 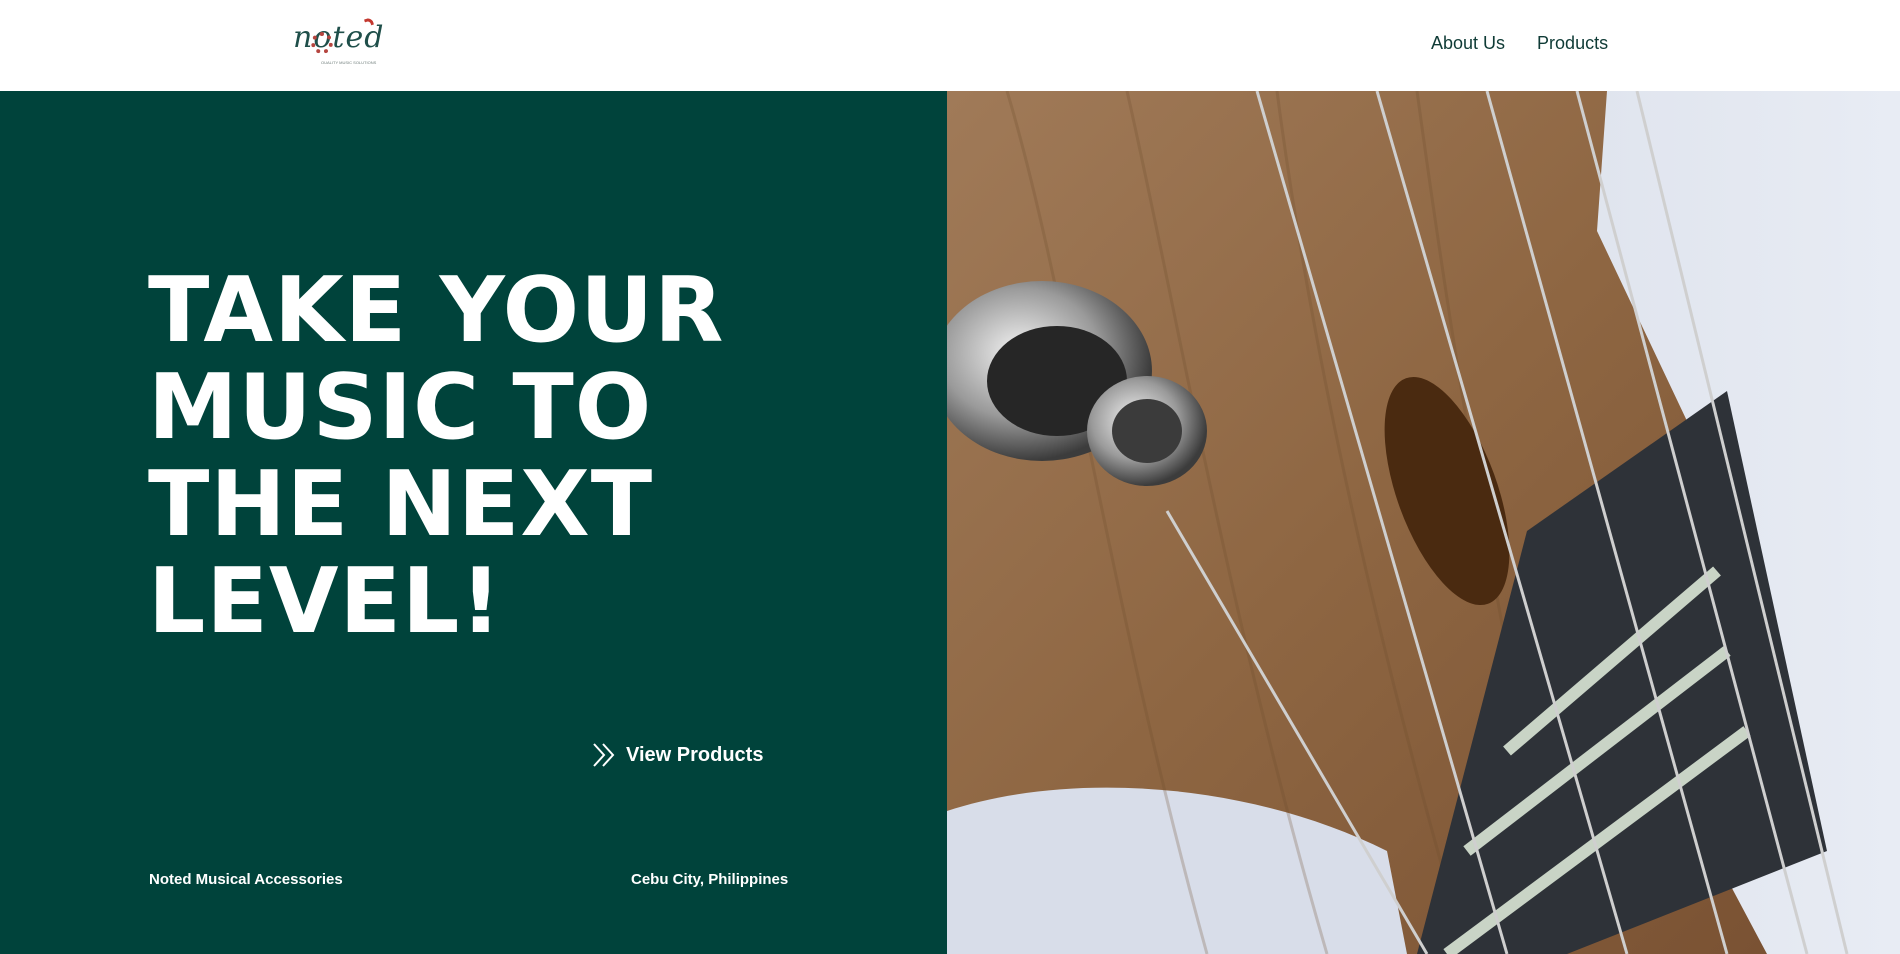 What do you see at coordinates (1519, 43) in the screenshot?
I see `main-nav: About Us Products` at bounding box center [1519, 43].